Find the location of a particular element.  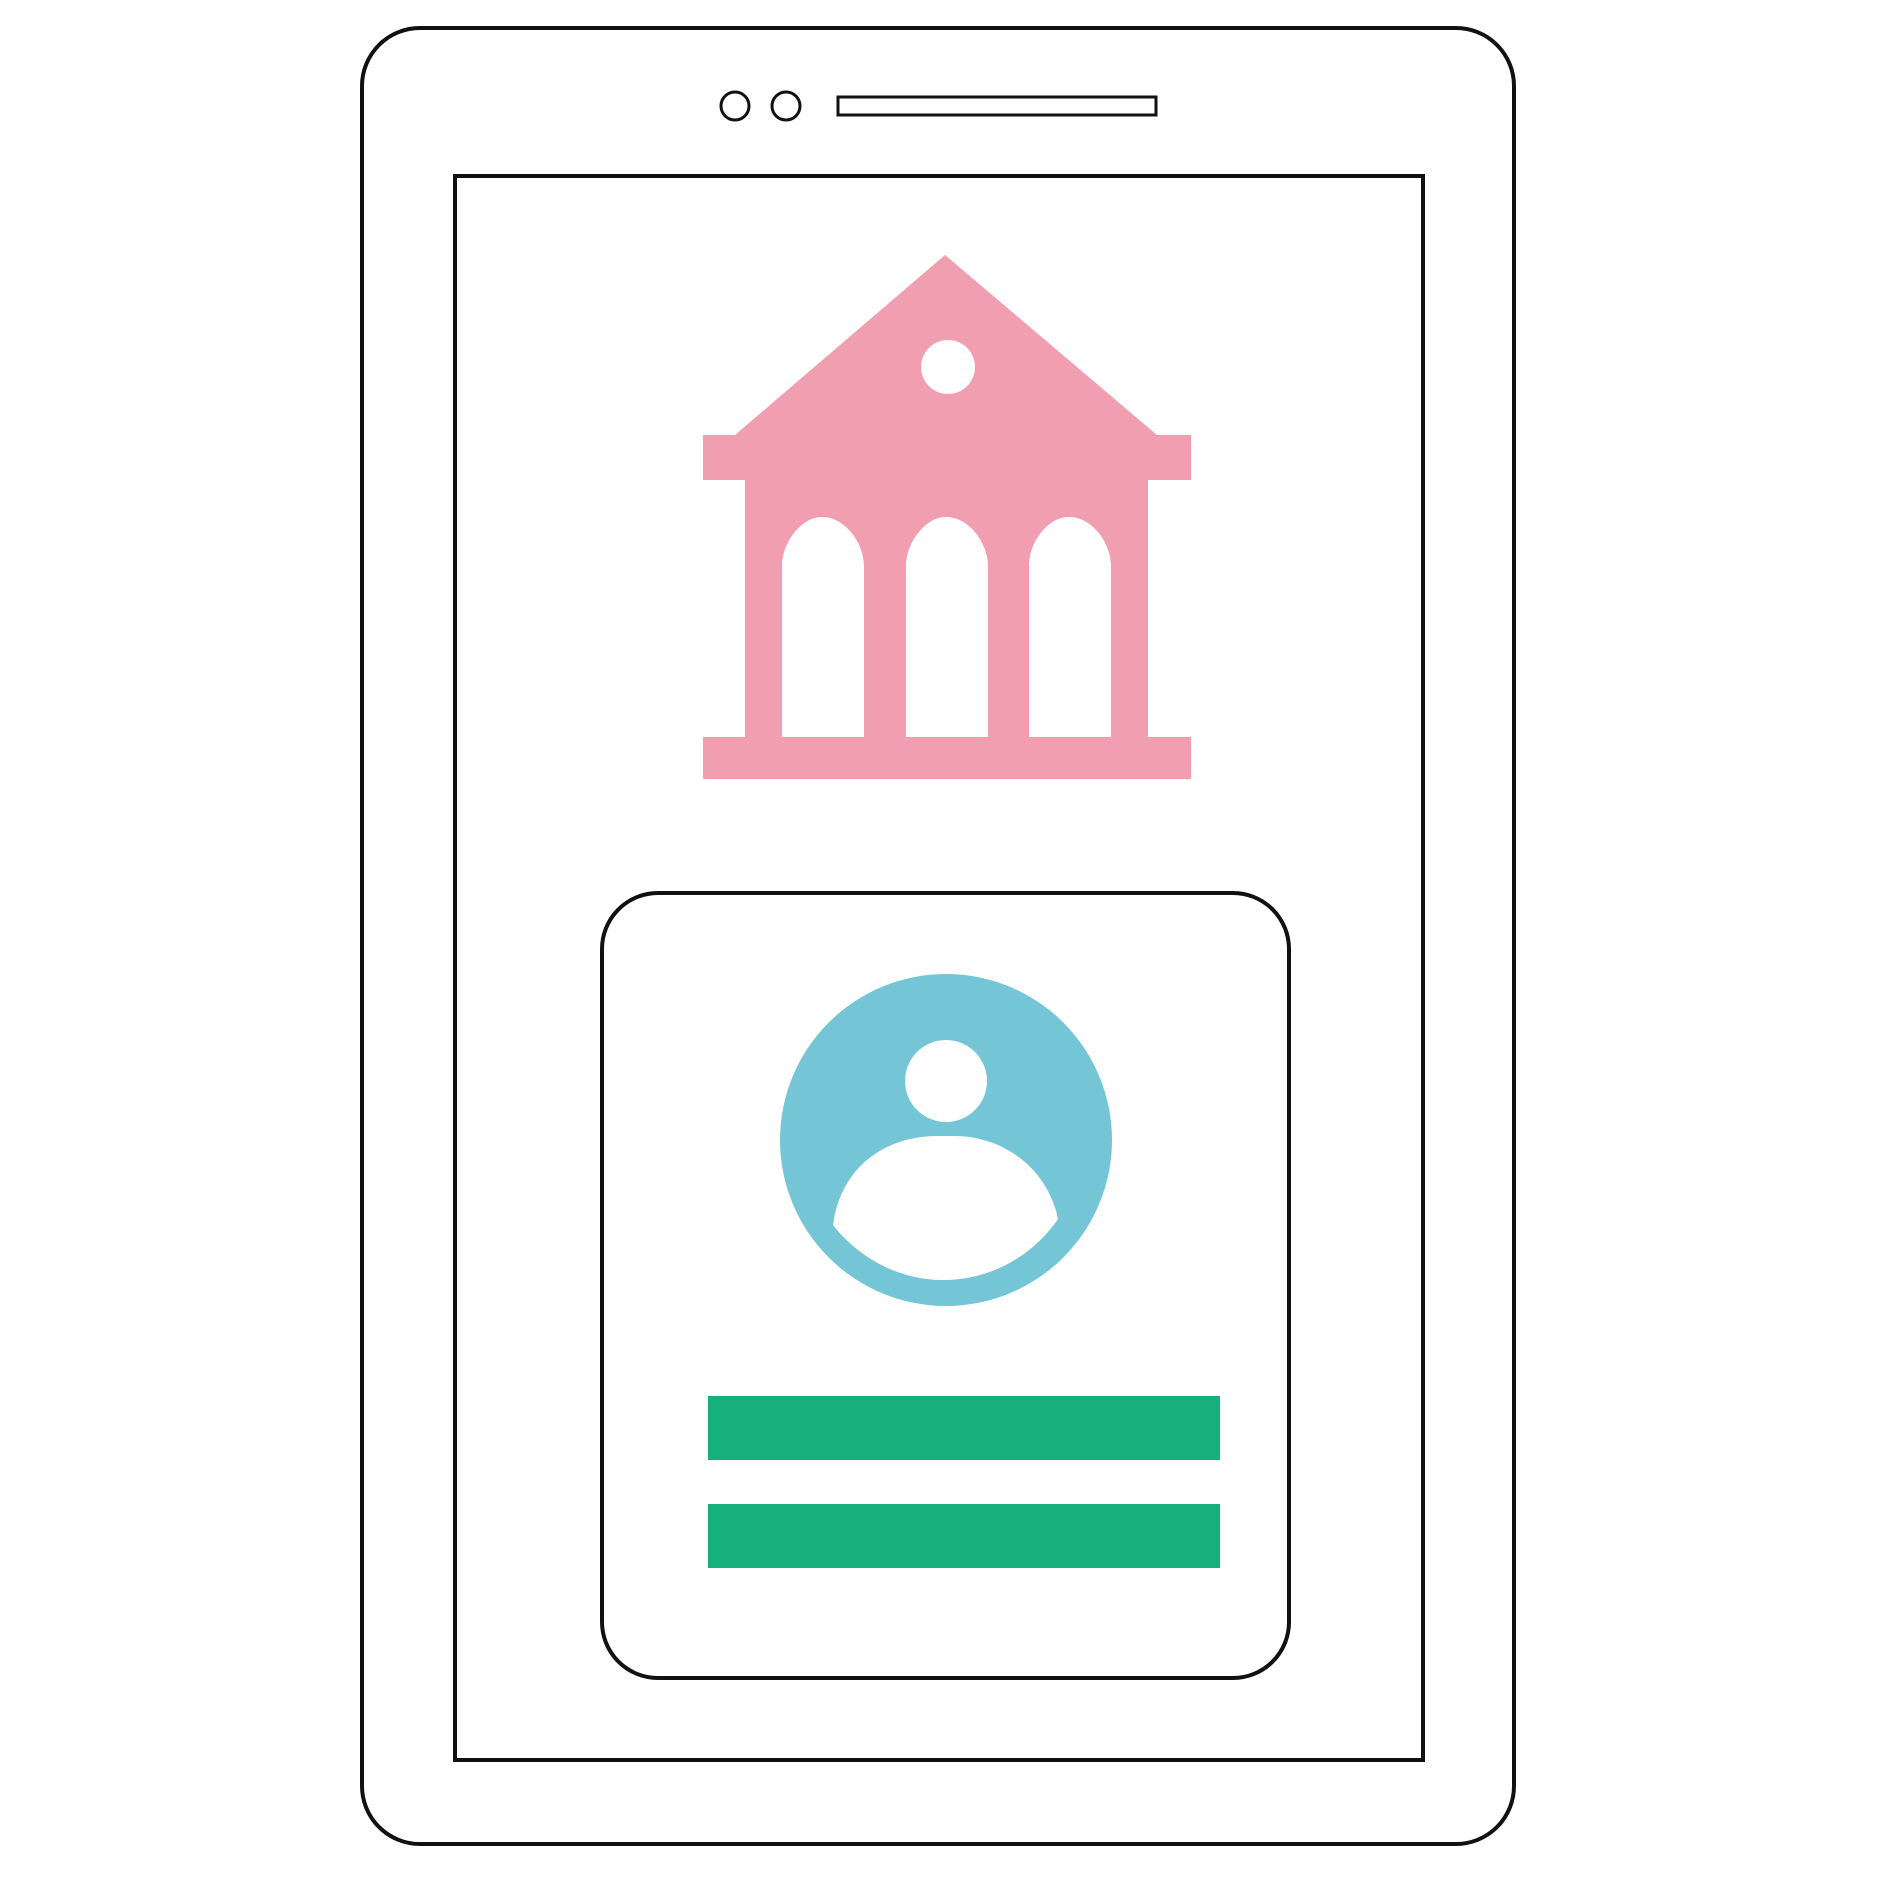

user-avatar-icon is located at coordinates (946, 1140).